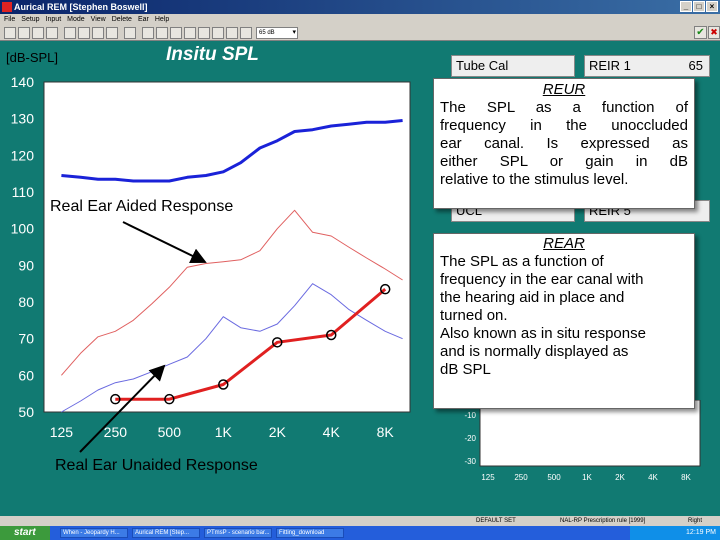 The height and width of the screenshot is (540, 720). I want to click on status-ear: Right, so click(695, 521).